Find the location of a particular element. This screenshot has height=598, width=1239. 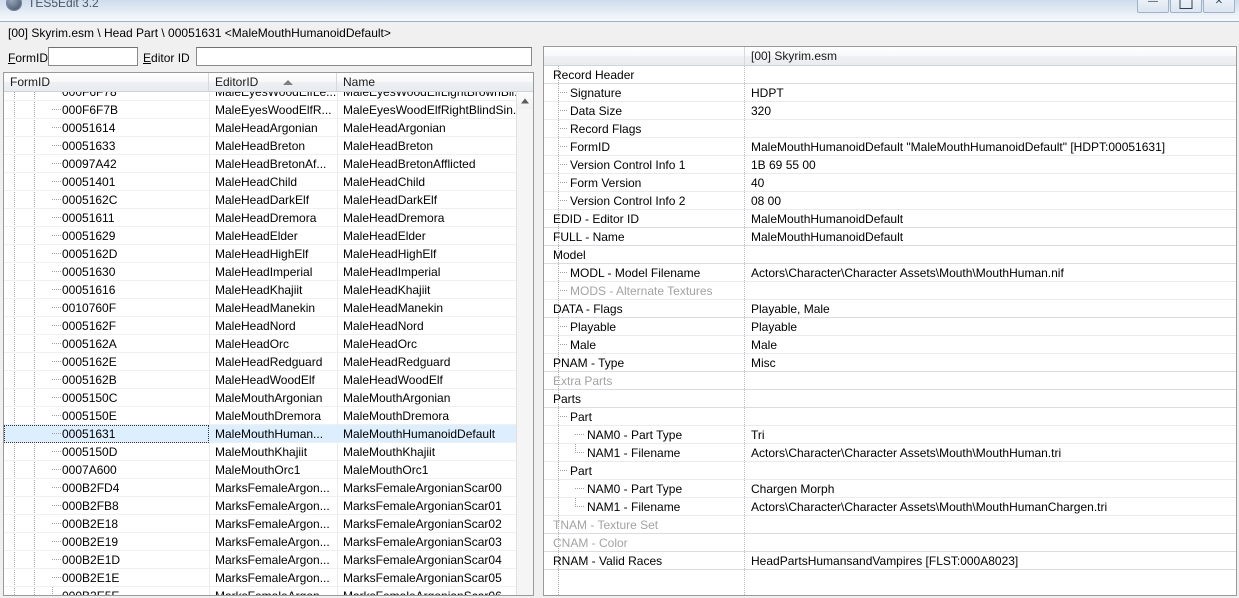

table-row: 0005162C MaleHeadDarkElf MaleHeadDarkElf is located at coordinates (268, 200).